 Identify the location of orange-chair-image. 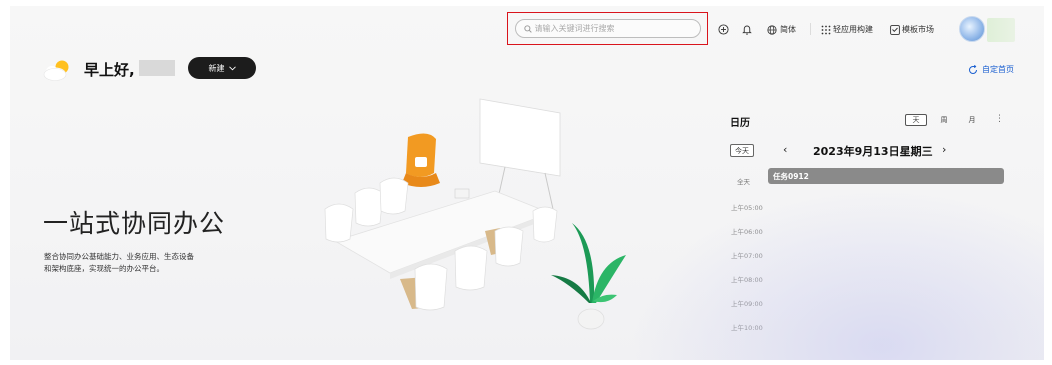
(421, 160).